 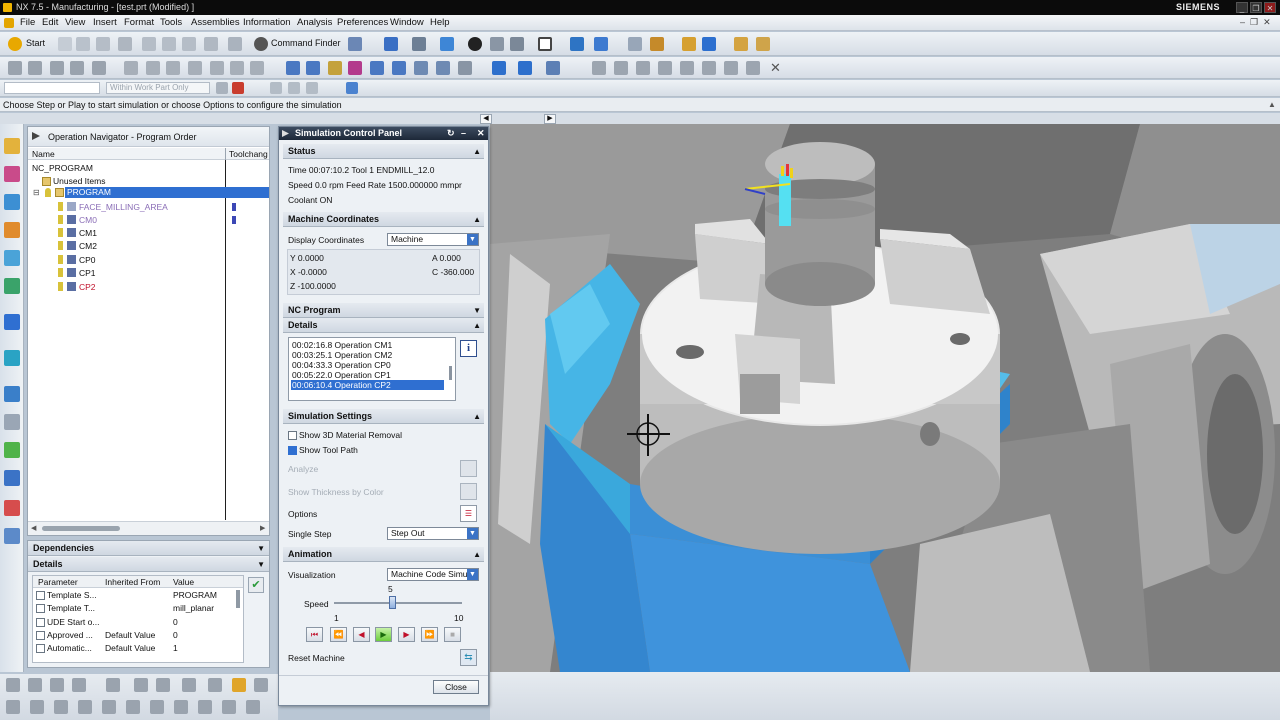 I want to click on col-value: Value, so click(x=183, y=582).